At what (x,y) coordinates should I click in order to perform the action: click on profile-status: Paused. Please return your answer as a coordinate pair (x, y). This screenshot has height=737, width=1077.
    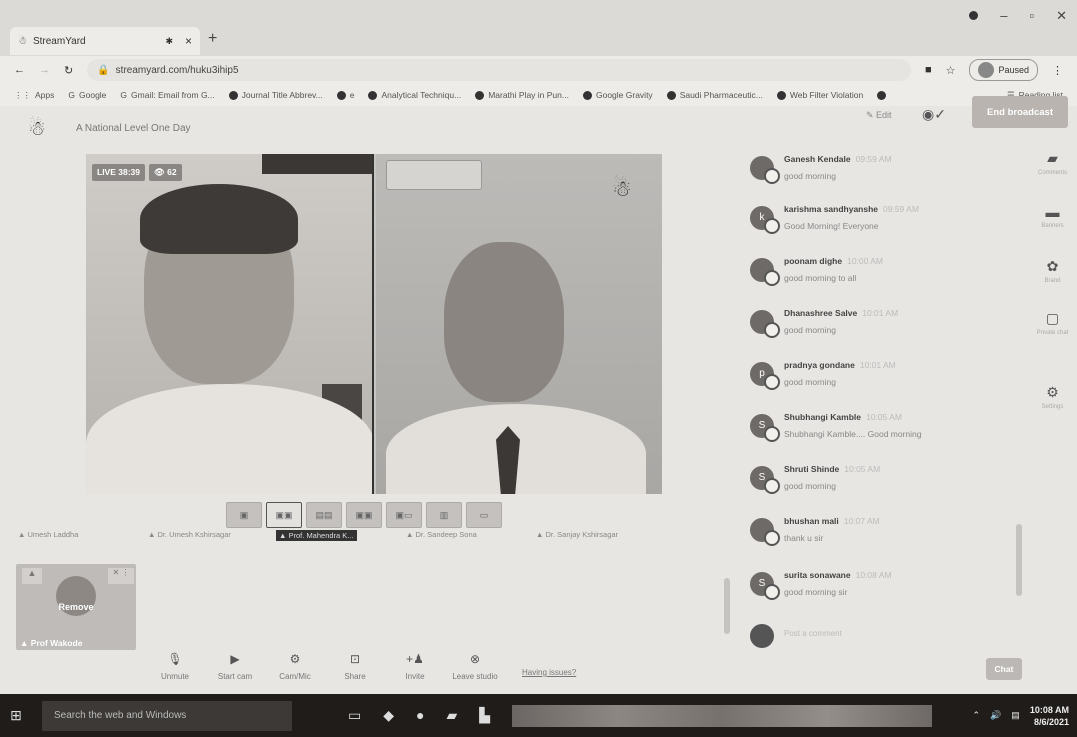
    Looking at the image, I should click on (1013, 70).